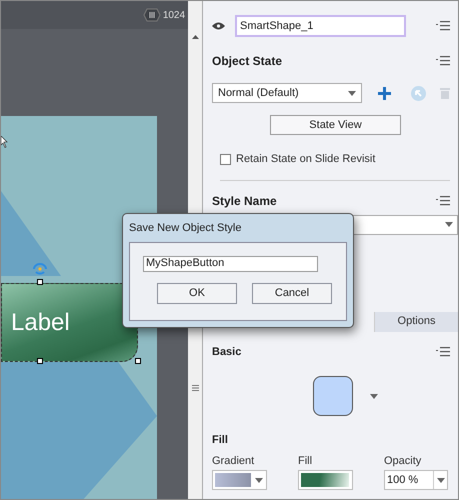  I want to click on field-label: Opacity, so click(403, 461).